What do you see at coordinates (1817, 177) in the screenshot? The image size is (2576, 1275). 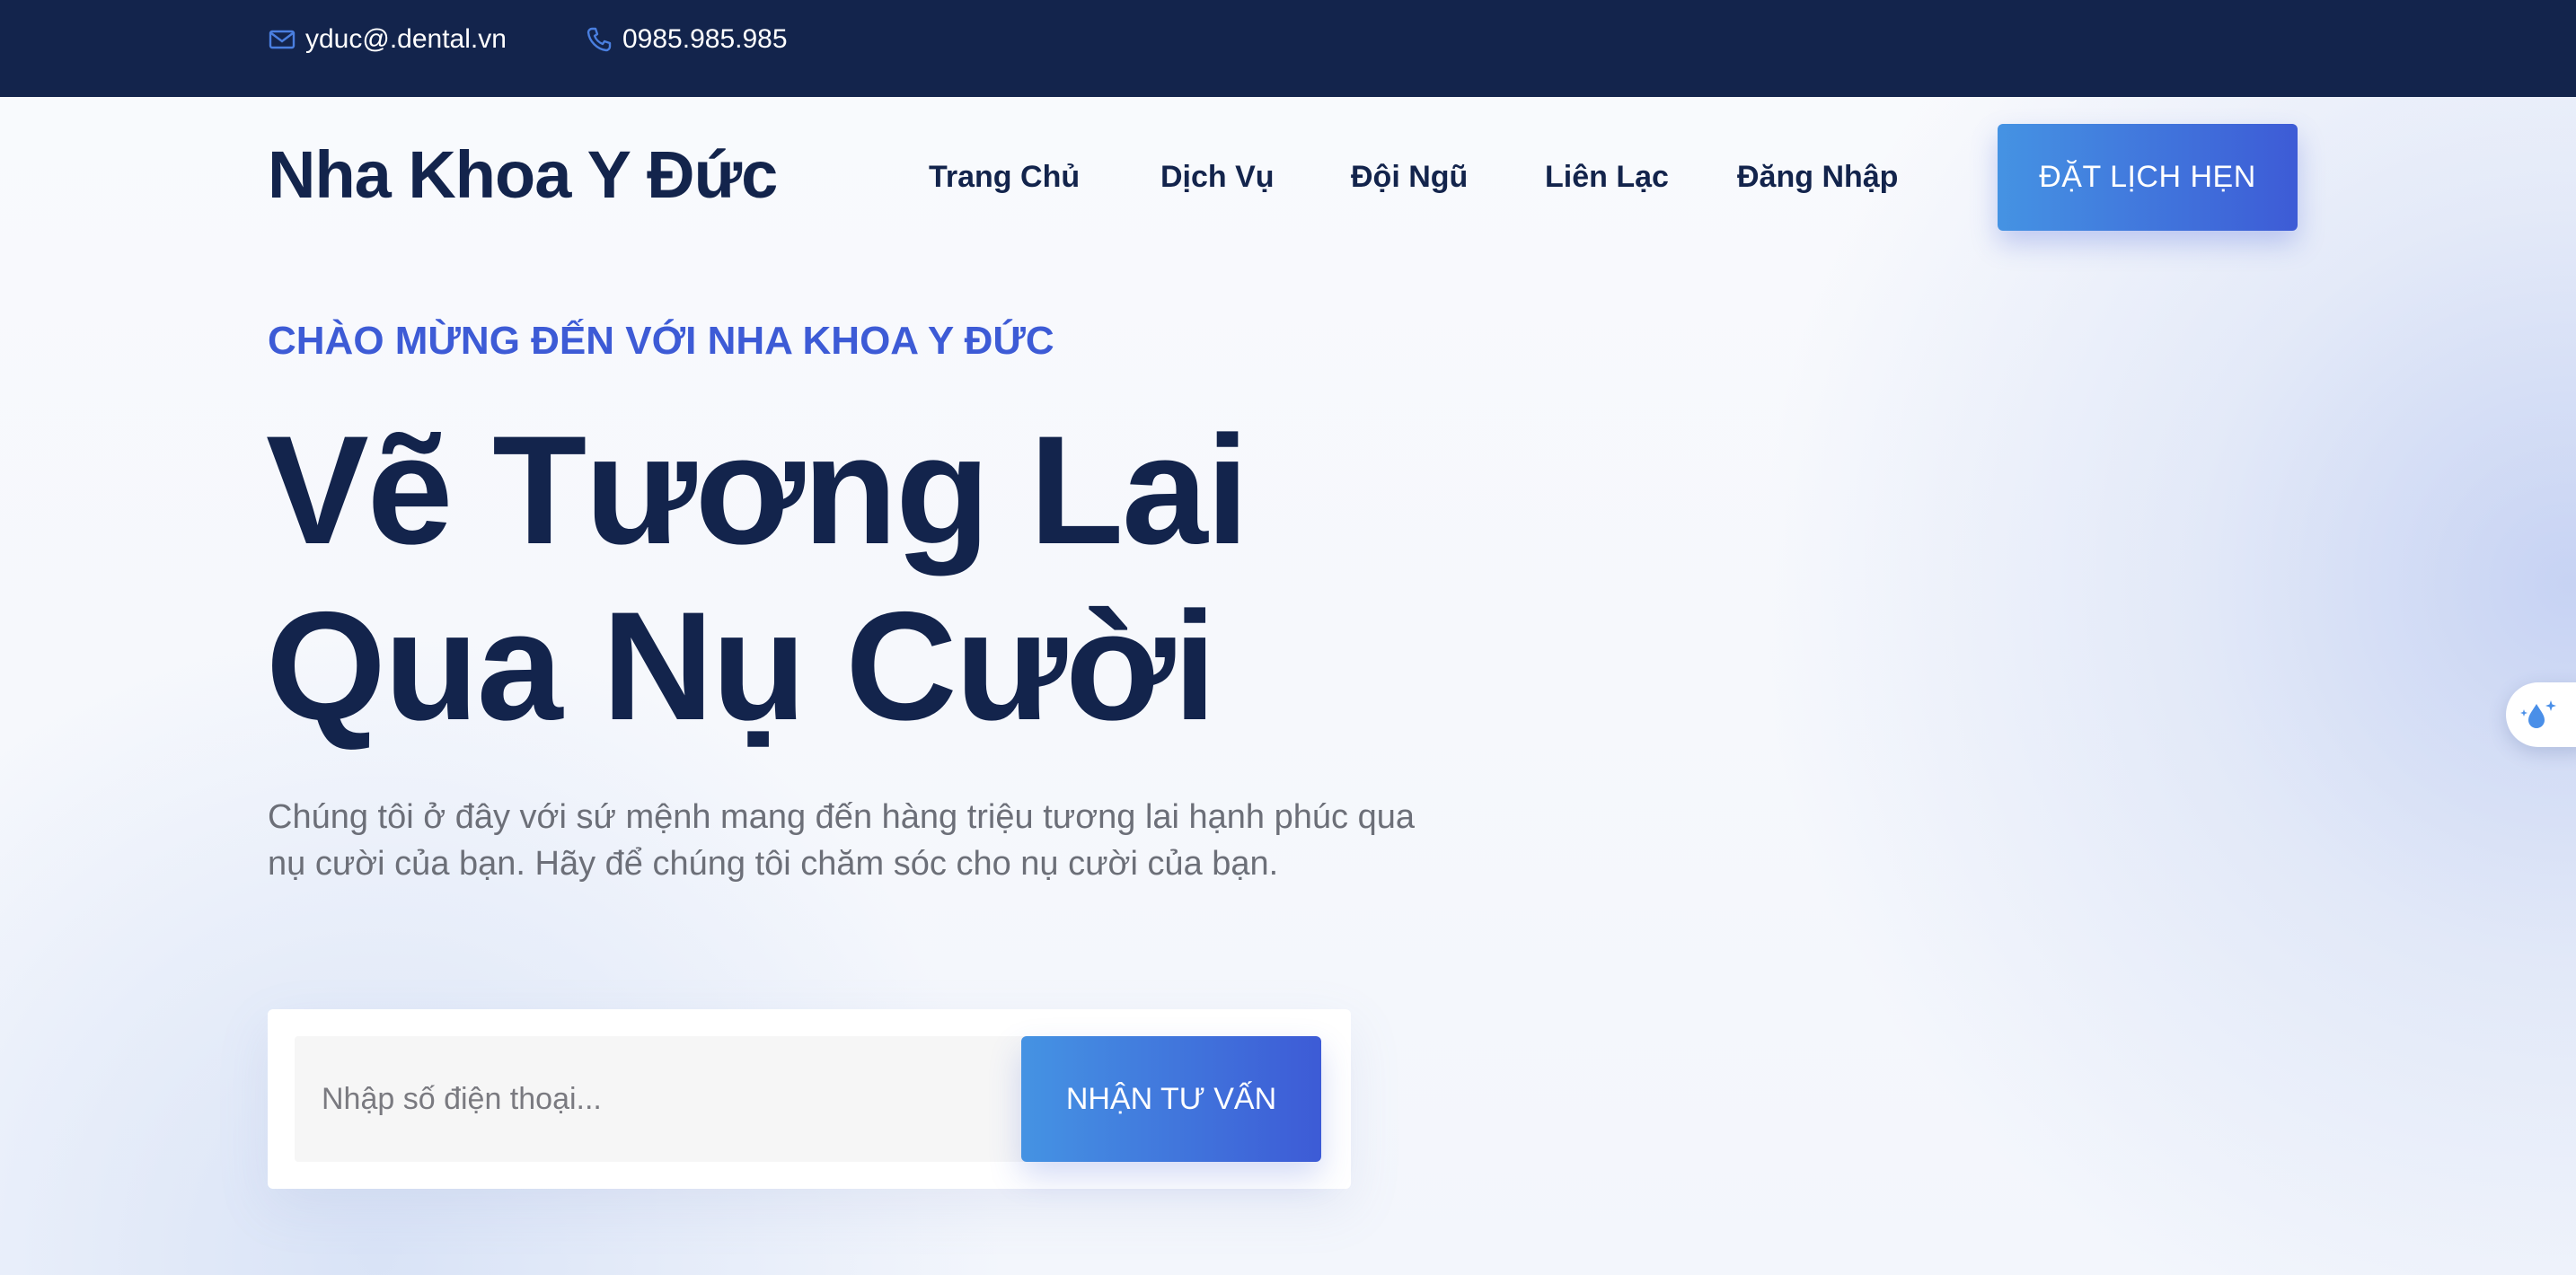 I see `nav-item-login: Đăng Nhập` at bounding box center [1817, 177].